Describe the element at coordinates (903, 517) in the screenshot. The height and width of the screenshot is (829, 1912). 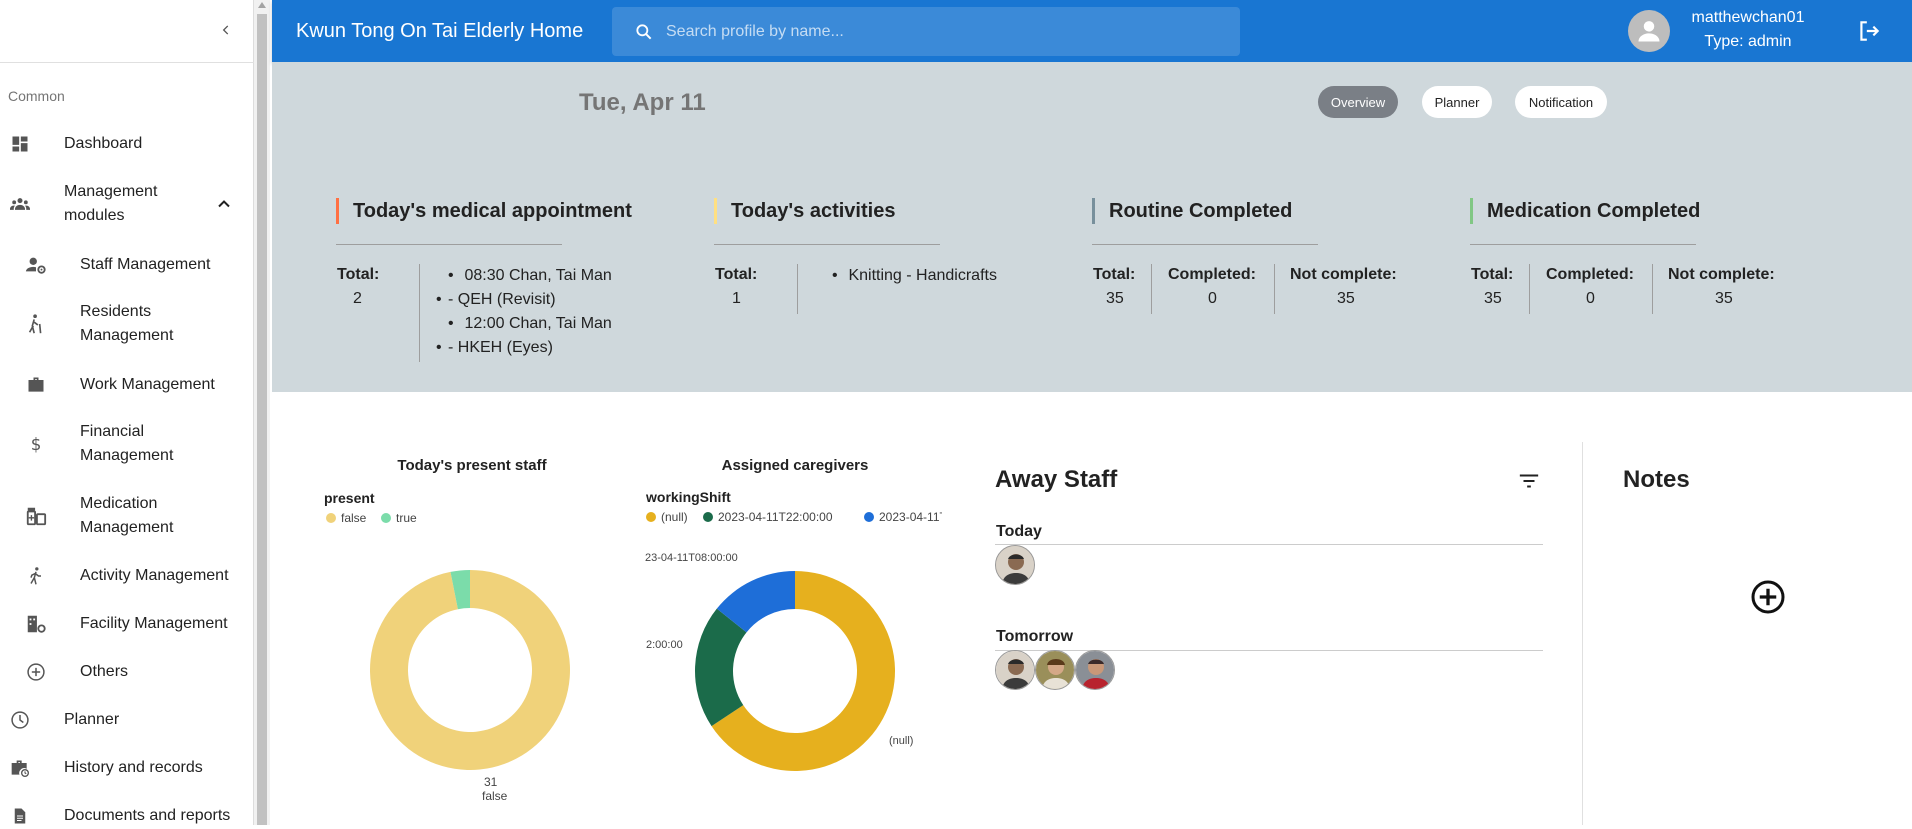
I see `legend-item: 2023-04-11T08:00:00` at that location.